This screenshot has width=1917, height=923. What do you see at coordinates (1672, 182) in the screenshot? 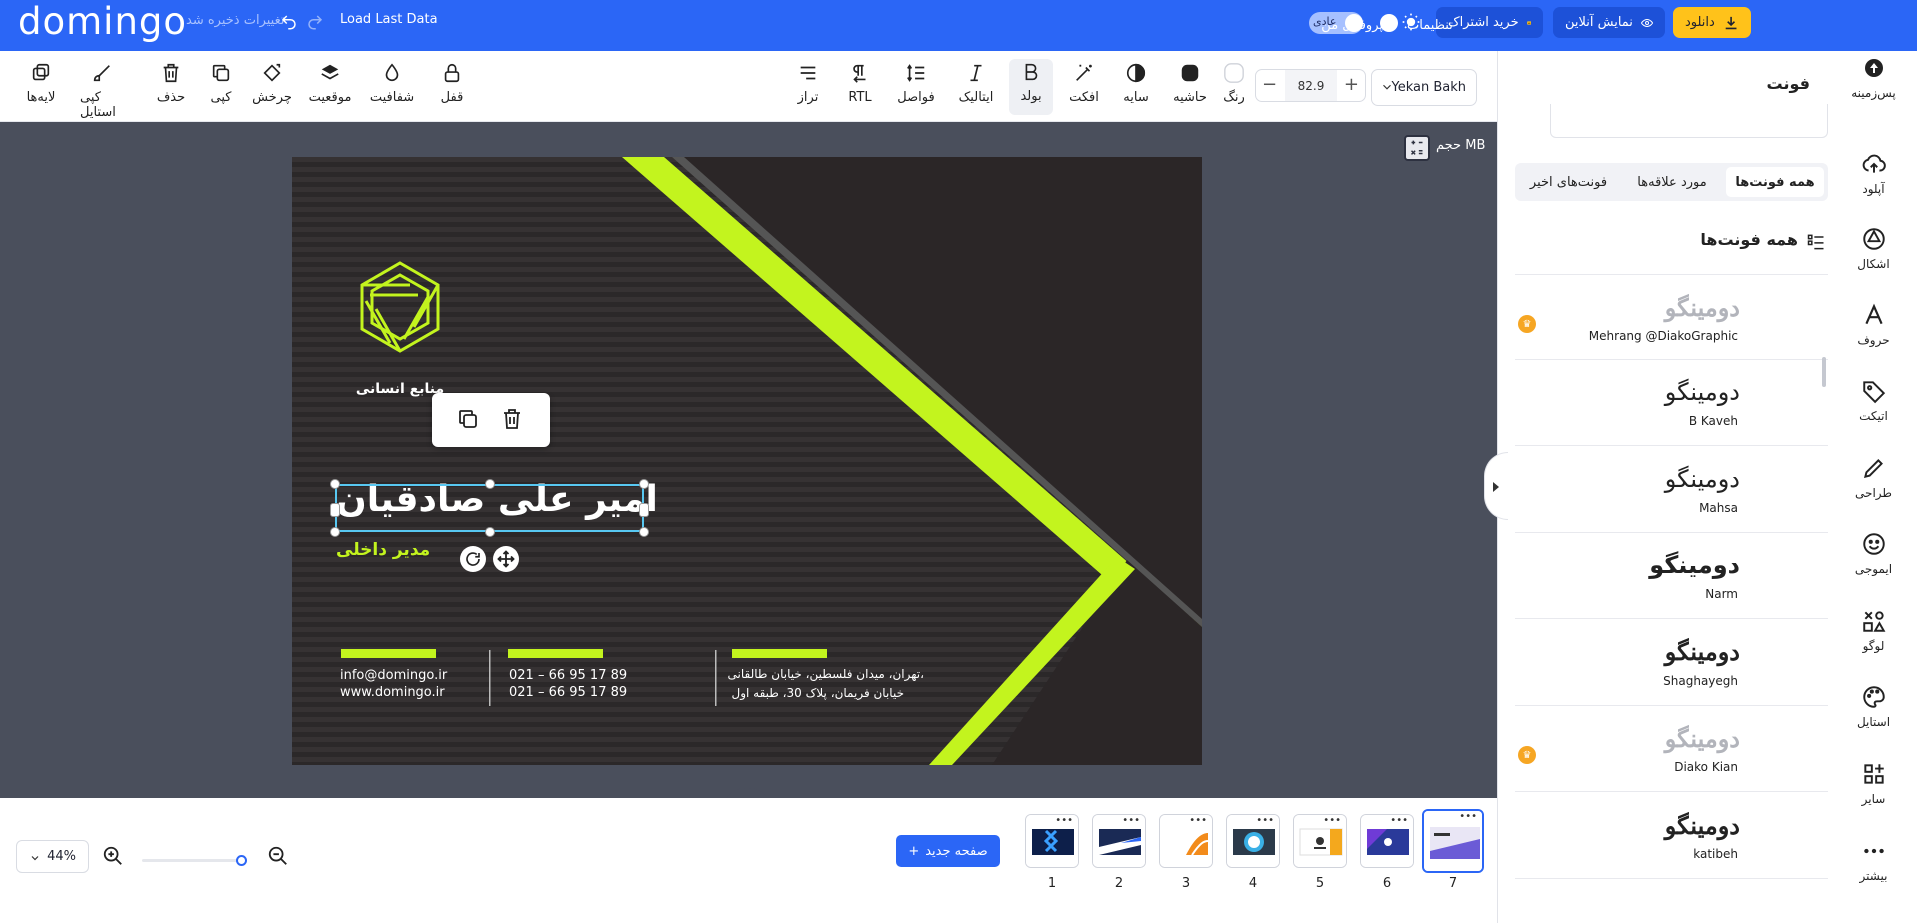
I see `tab-favorites: مورد علاقه‌ها` at bounding box center [1672, 182].